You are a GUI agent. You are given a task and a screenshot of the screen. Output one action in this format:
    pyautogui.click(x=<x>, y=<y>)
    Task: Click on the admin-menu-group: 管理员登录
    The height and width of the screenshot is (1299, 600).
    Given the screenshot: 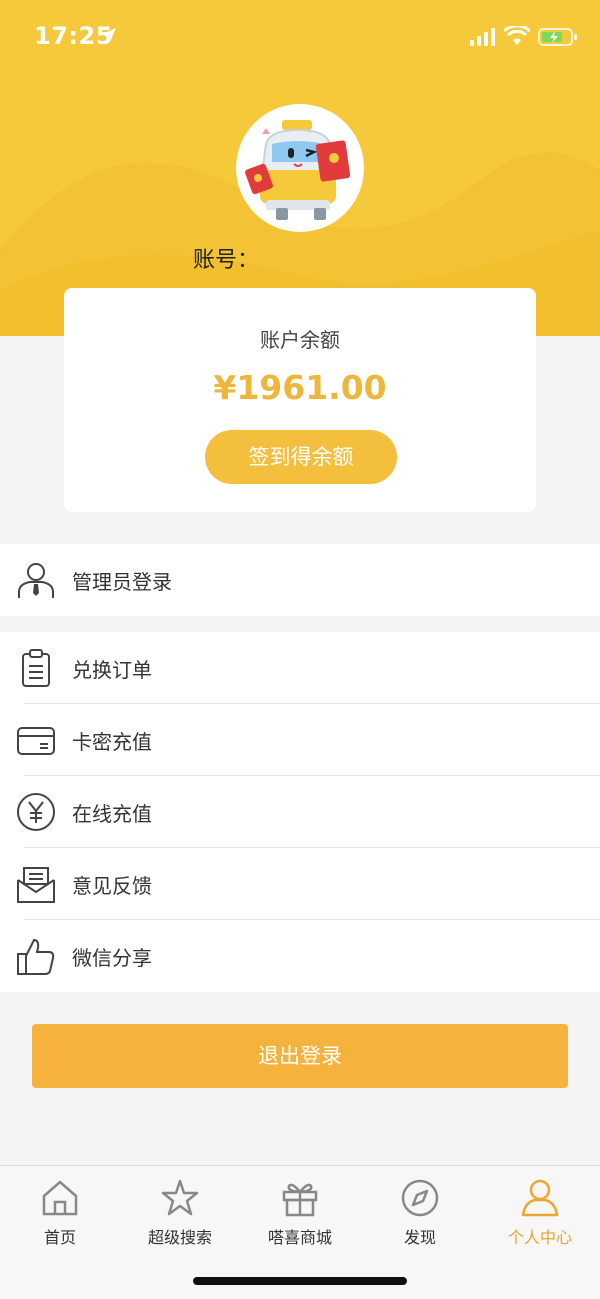 What is the action you would take?
    pyautogui.click(x=300, y=580)
    